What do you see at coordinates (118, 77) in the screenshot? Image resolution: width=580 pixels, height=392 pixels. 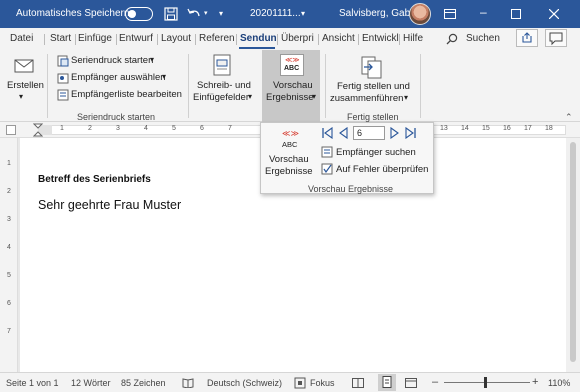 I see `empfaenger-auswaehlen-button: Empfänger auswählen` at bounding box center [118, 77].